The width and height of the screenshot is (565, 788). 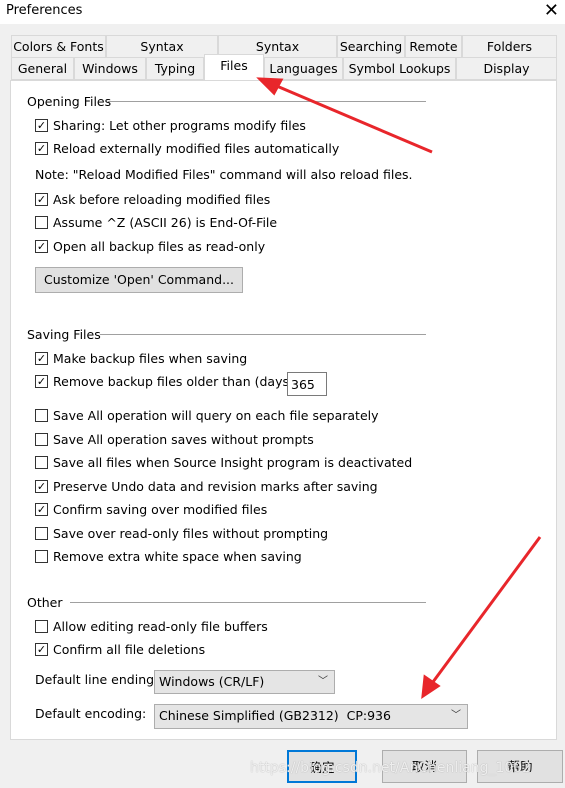 I want to click on arrowhead, so click(x=270, y=86).